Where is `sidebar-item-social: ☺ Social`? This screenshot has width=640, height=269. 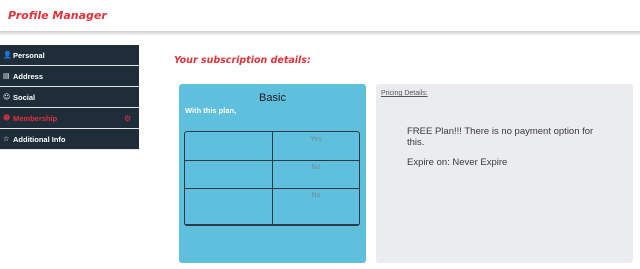
sidebar-item-social: ☺ Social is located at coordinates (69, 97).